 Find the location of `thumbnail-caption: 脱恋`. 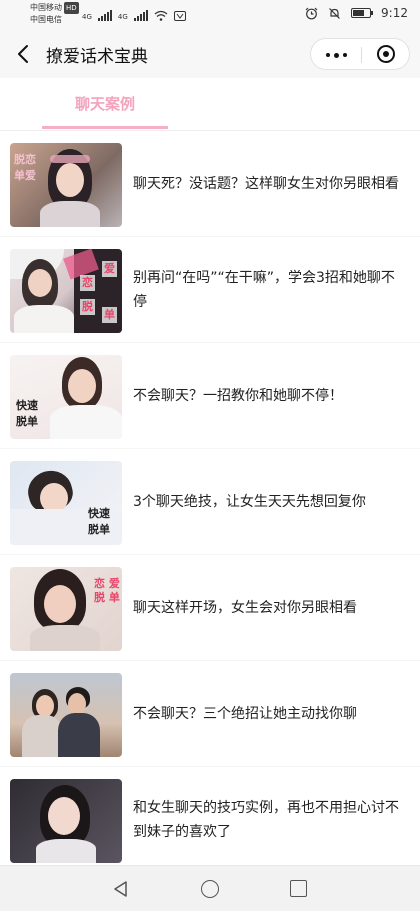

thumbnail-caption: 脱恋 is located at coordinates (25, 159).